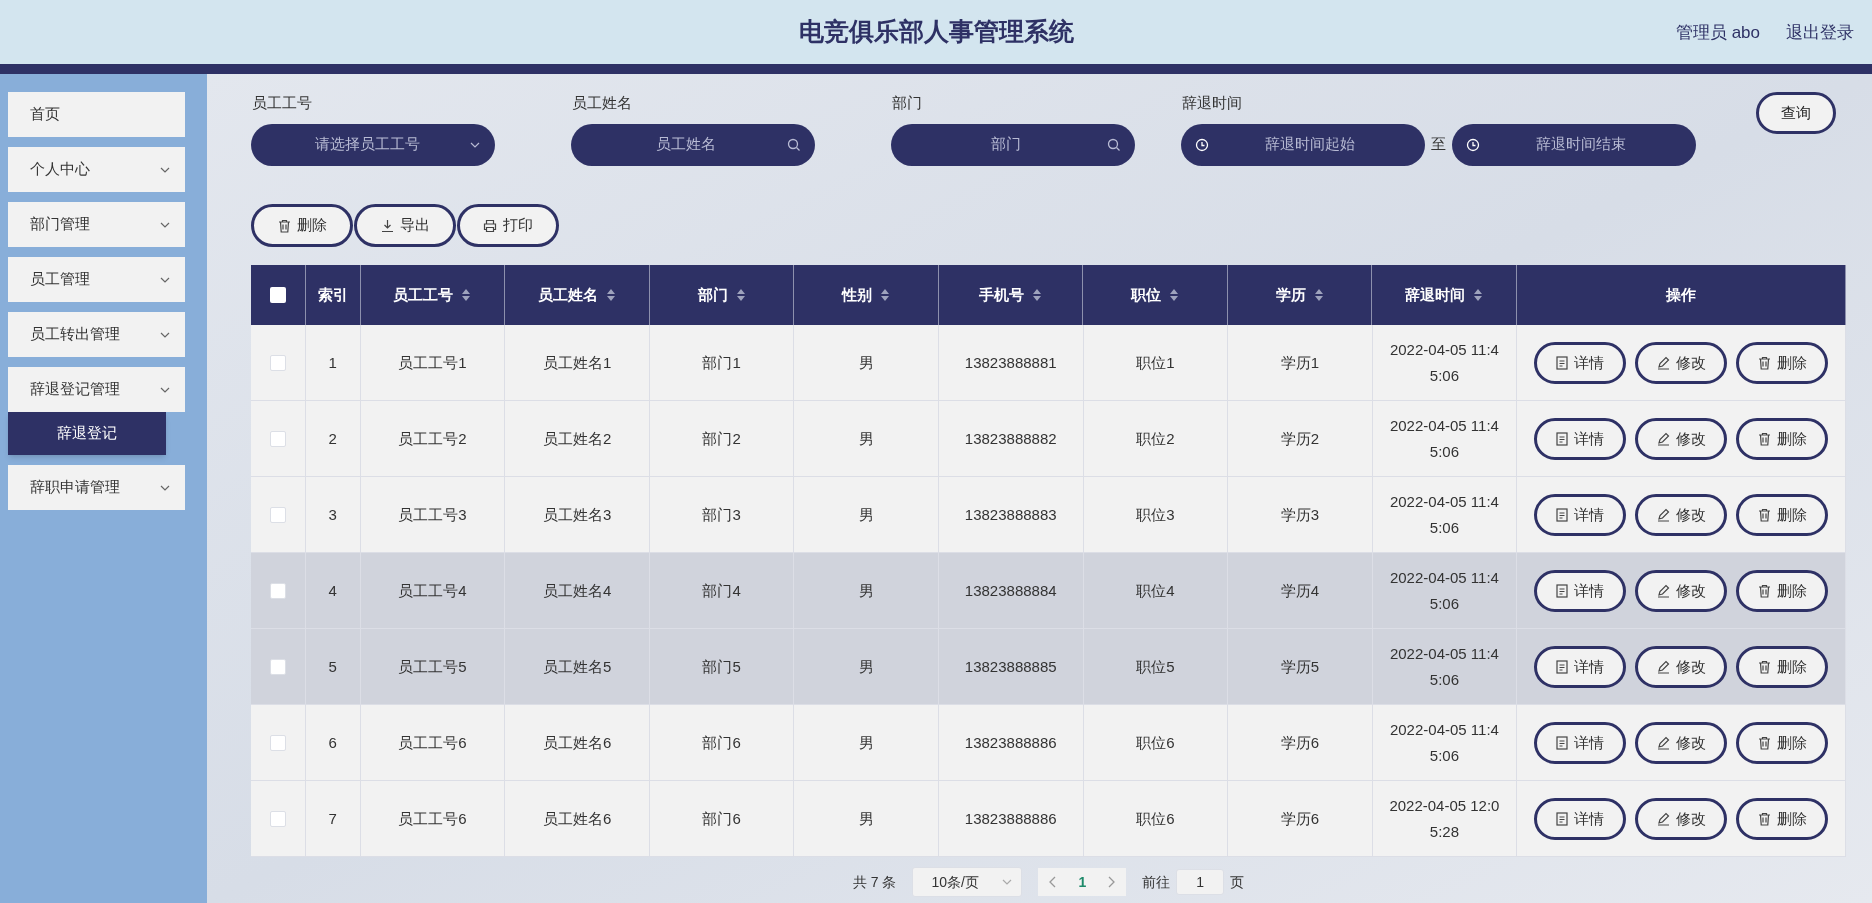 This screenshot has height=903, width=1872. Describe the element at coordinates (1820, 33) in the screenshot. I see `logout-link: 退出登录` at that location.